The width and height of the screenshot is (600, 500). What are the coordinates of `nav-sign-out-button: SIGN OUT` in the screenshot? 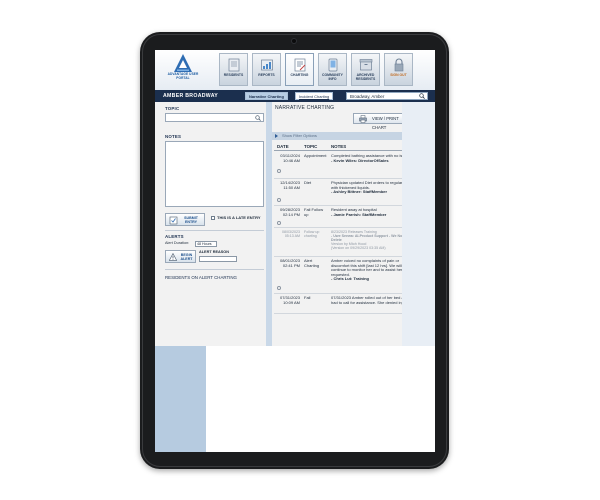 It's located at (398, 69).